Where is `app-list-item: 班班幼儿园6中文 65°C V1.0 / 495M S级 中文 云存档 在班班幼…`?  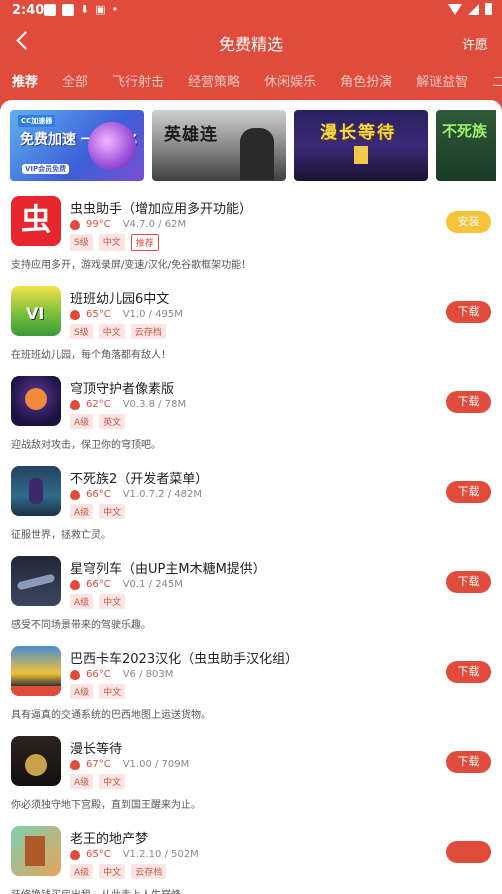 app-list-item: 班班幼儿园6中文 65°C V1.0 / 495M S级 中文 云存档 在班班幼… is located at coordinates (251, 329).